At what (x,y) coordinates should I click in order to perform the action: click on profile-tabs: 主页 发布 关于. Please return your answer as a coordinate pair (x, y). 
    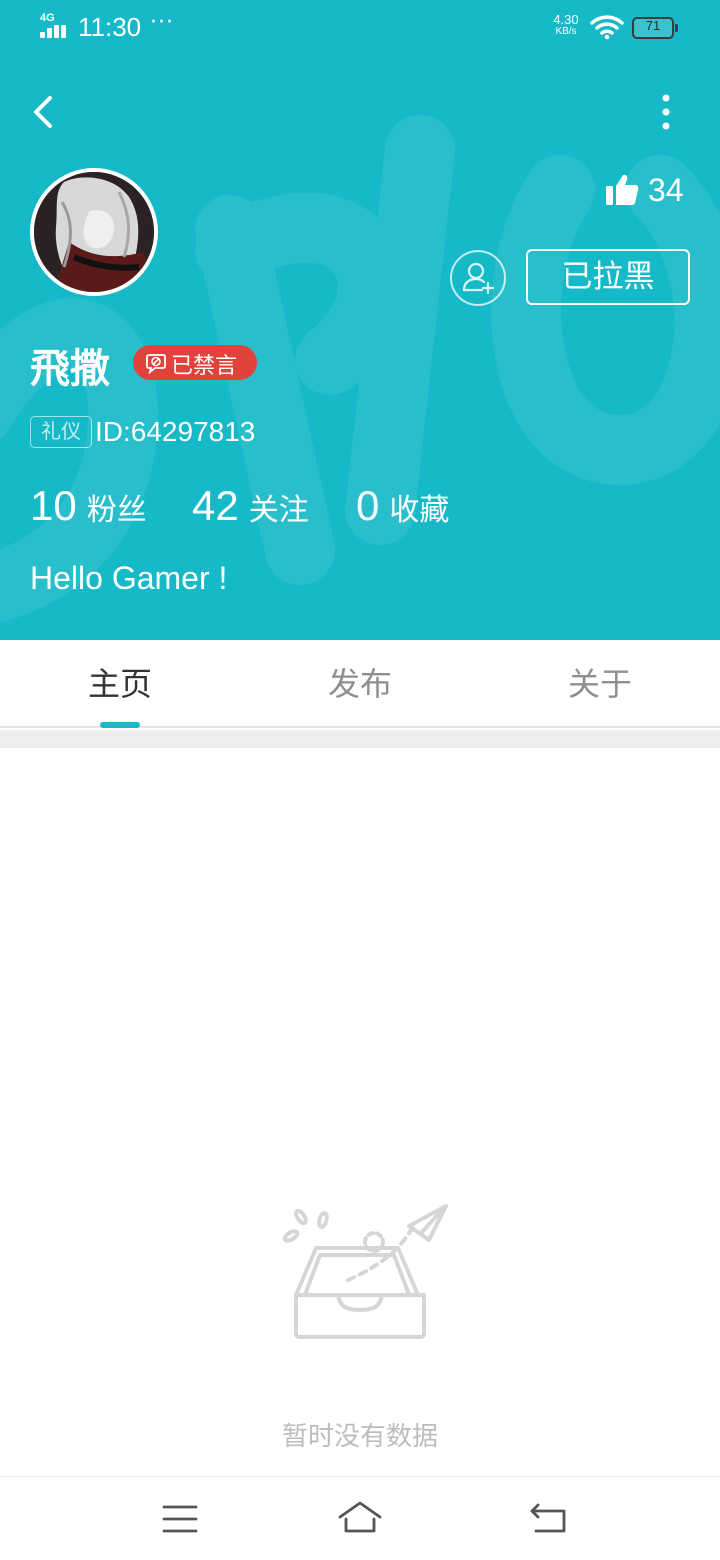
    Looking at the image, I should click on (360, 684).